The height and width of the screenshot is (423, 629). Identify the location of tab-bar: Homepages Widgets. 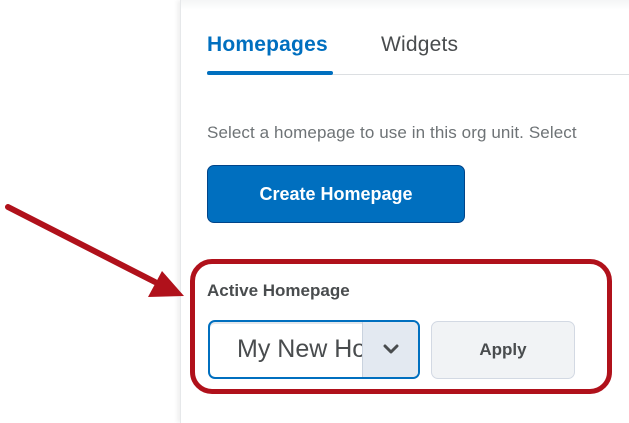
(418, 53).